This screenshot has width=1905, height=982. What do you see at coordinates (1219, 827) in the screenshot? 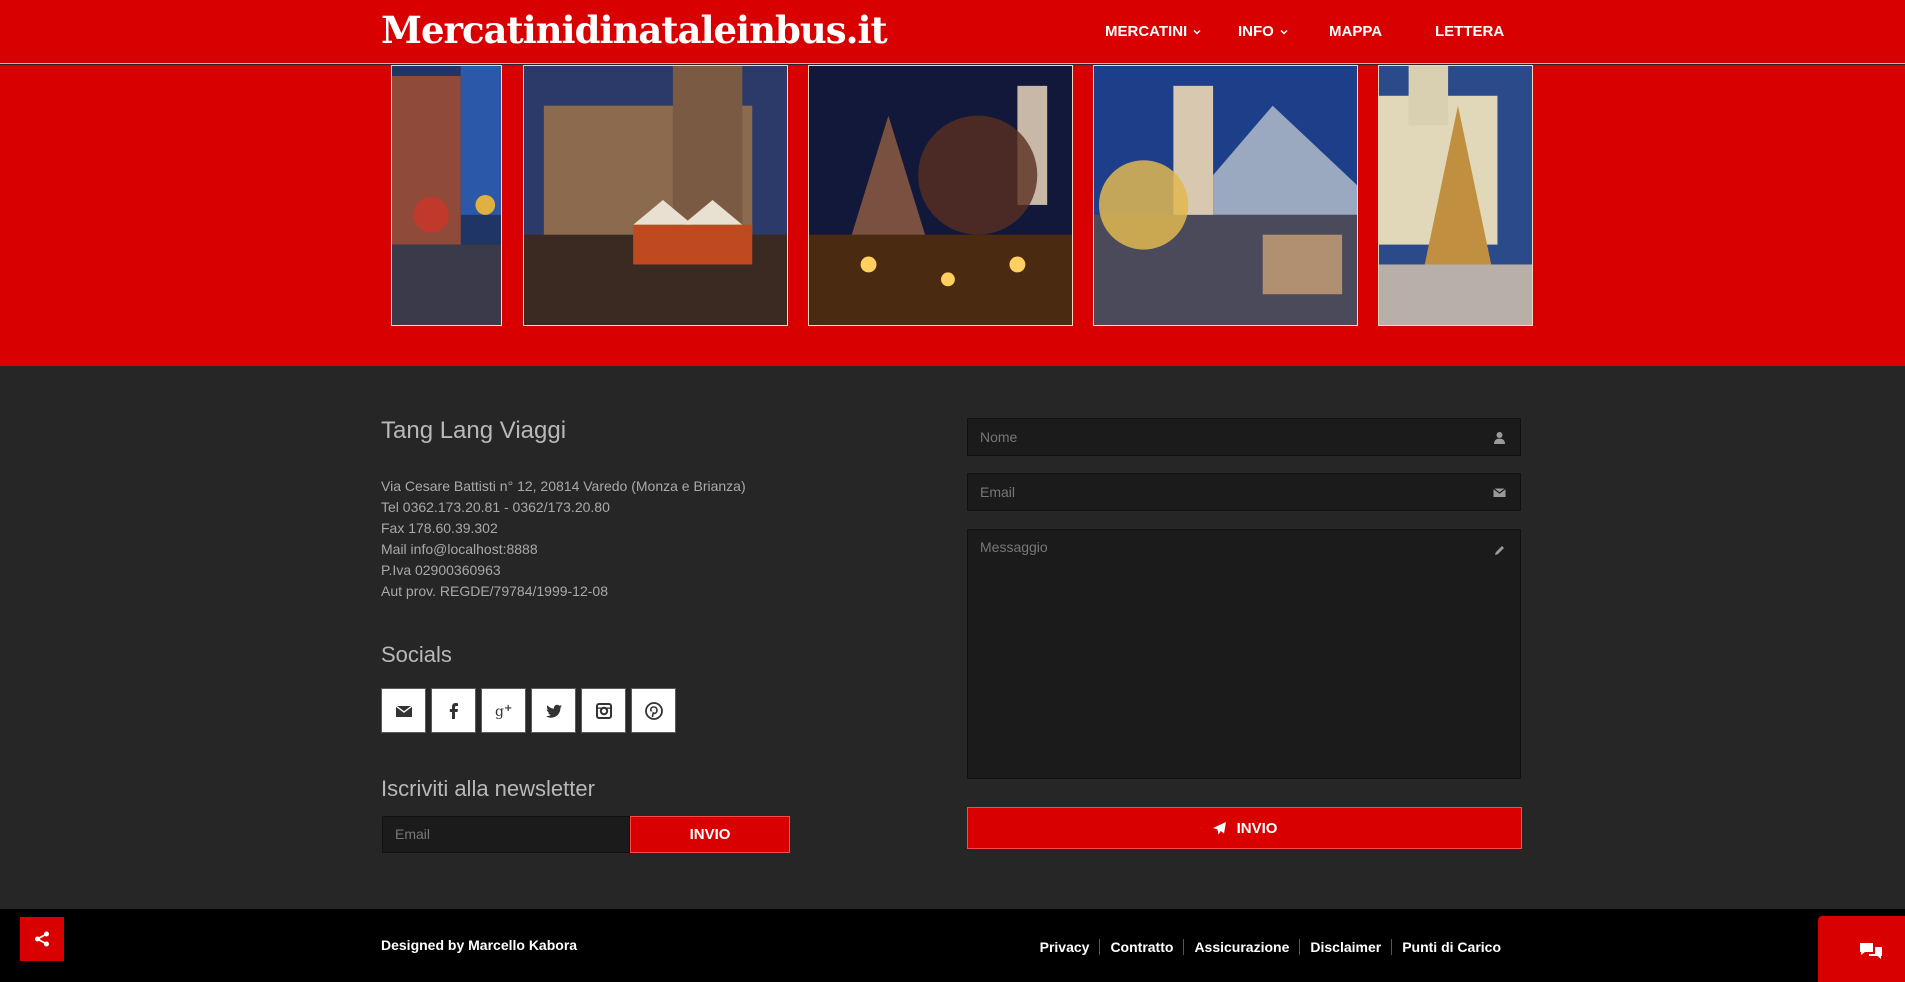
I see `paper-plane-icon` at bounding box center [1219, 827].